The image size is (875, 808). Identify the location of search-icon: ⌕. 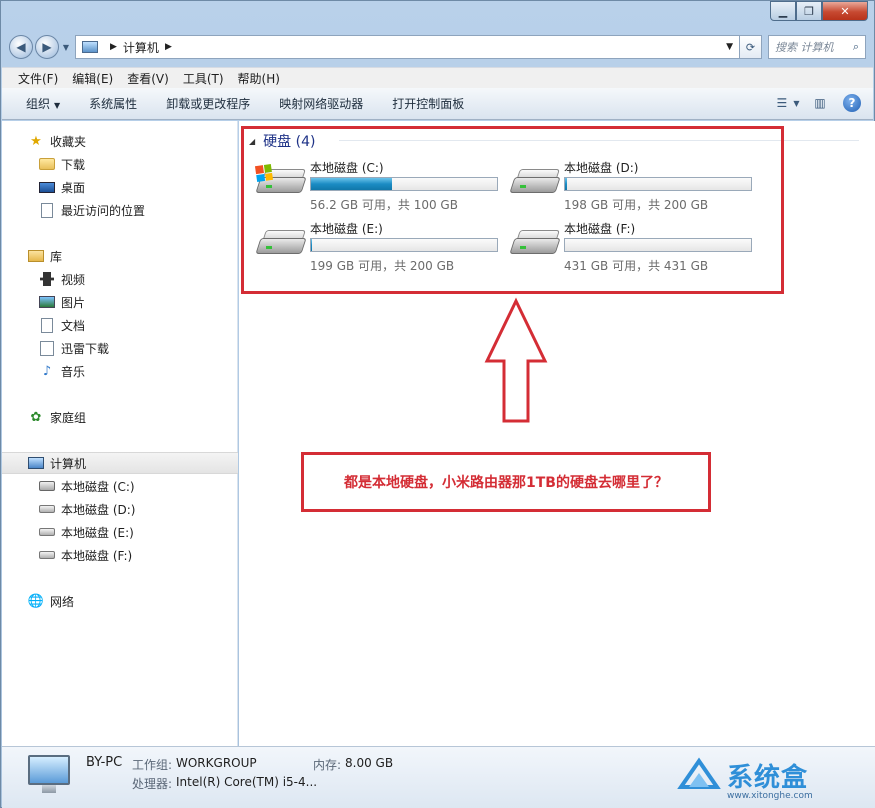
(855, 46).